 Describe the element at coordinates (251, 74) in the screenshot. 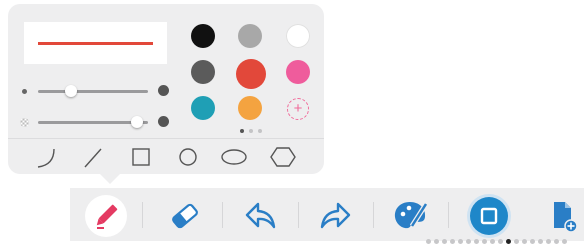

I see `color-swatch-red-orange` at that location.